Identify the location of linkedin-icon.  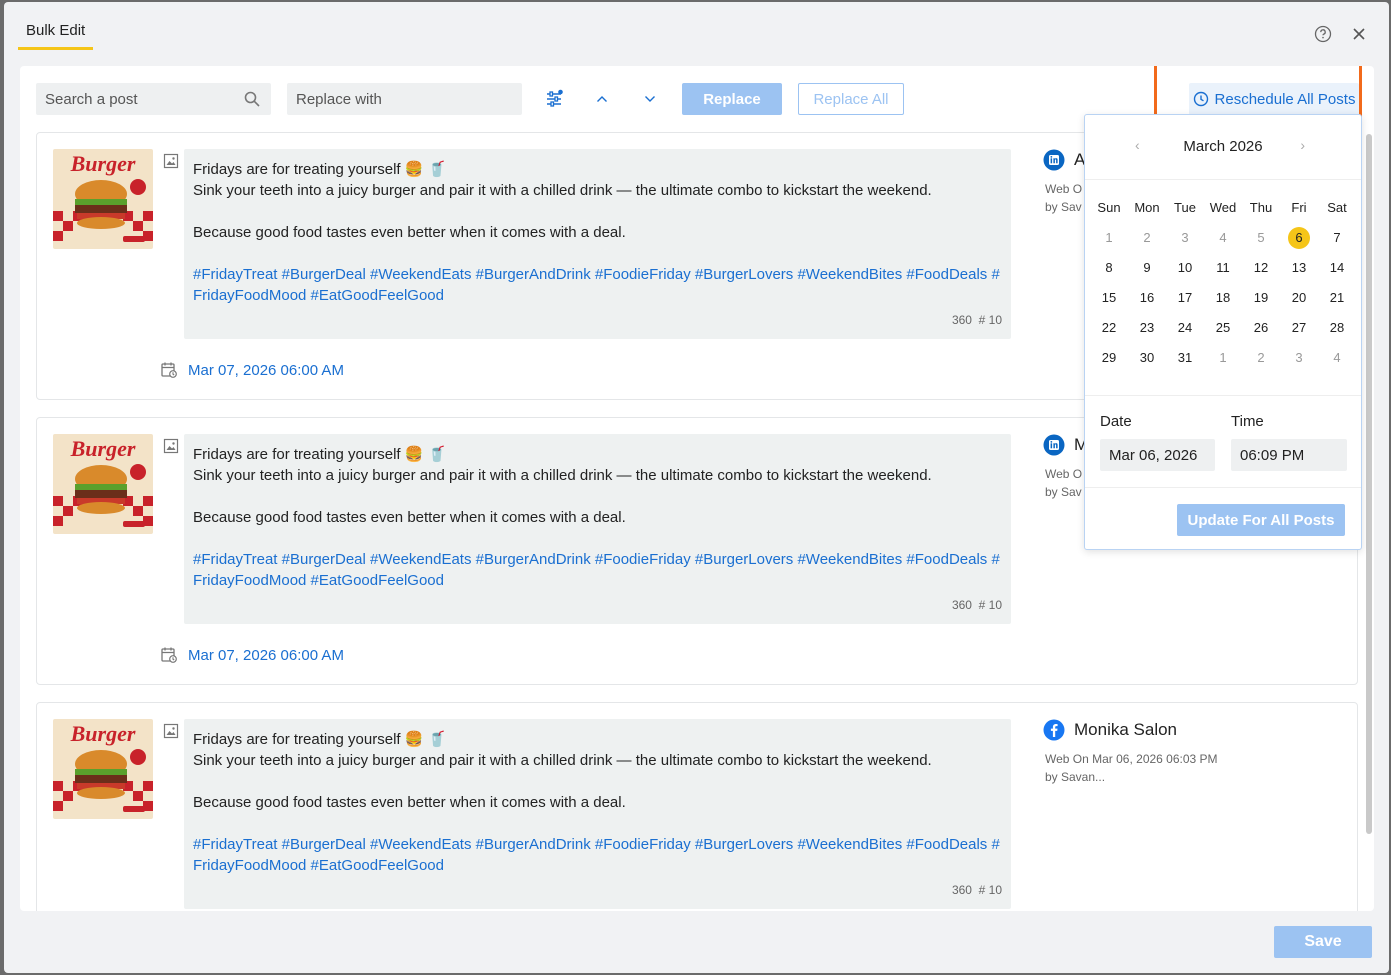
(1054, 445).